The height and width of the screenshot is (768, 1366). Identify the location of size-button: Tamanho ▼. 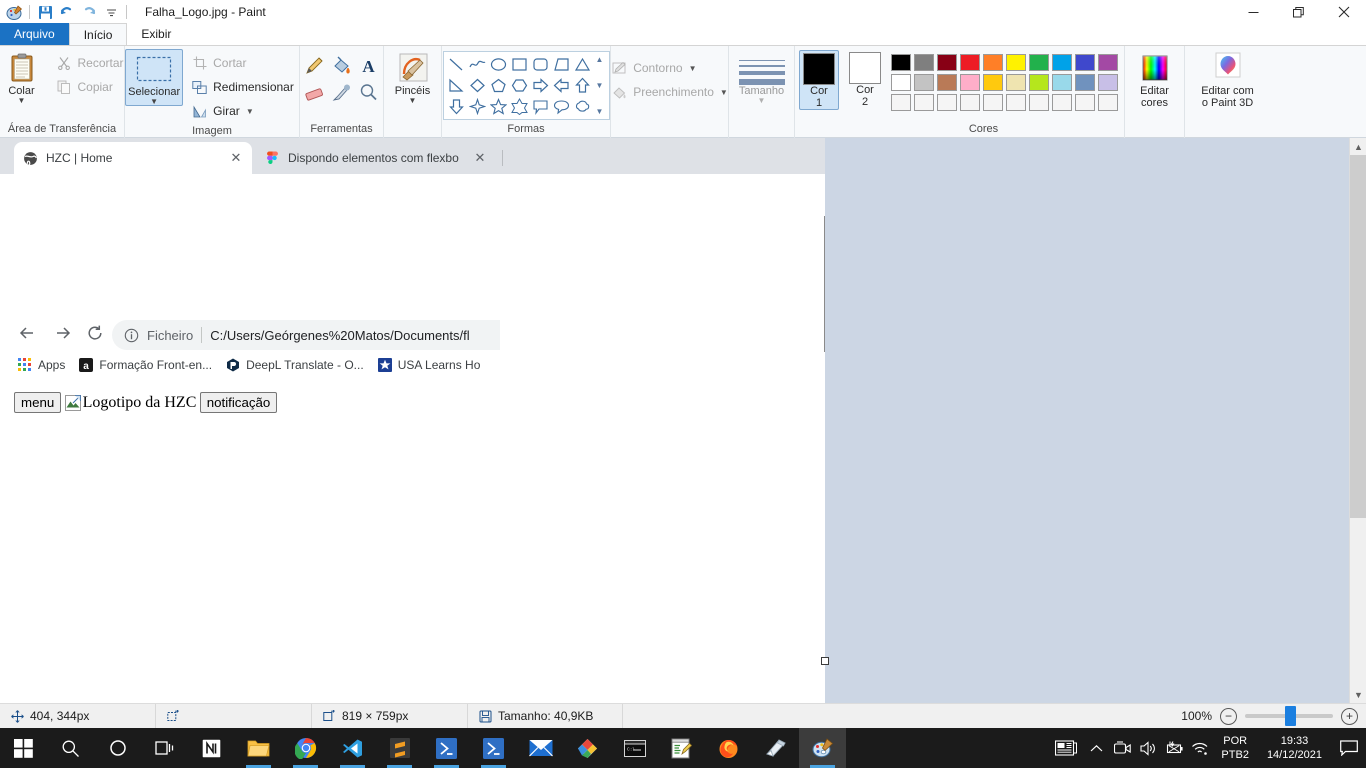
(762, 77).